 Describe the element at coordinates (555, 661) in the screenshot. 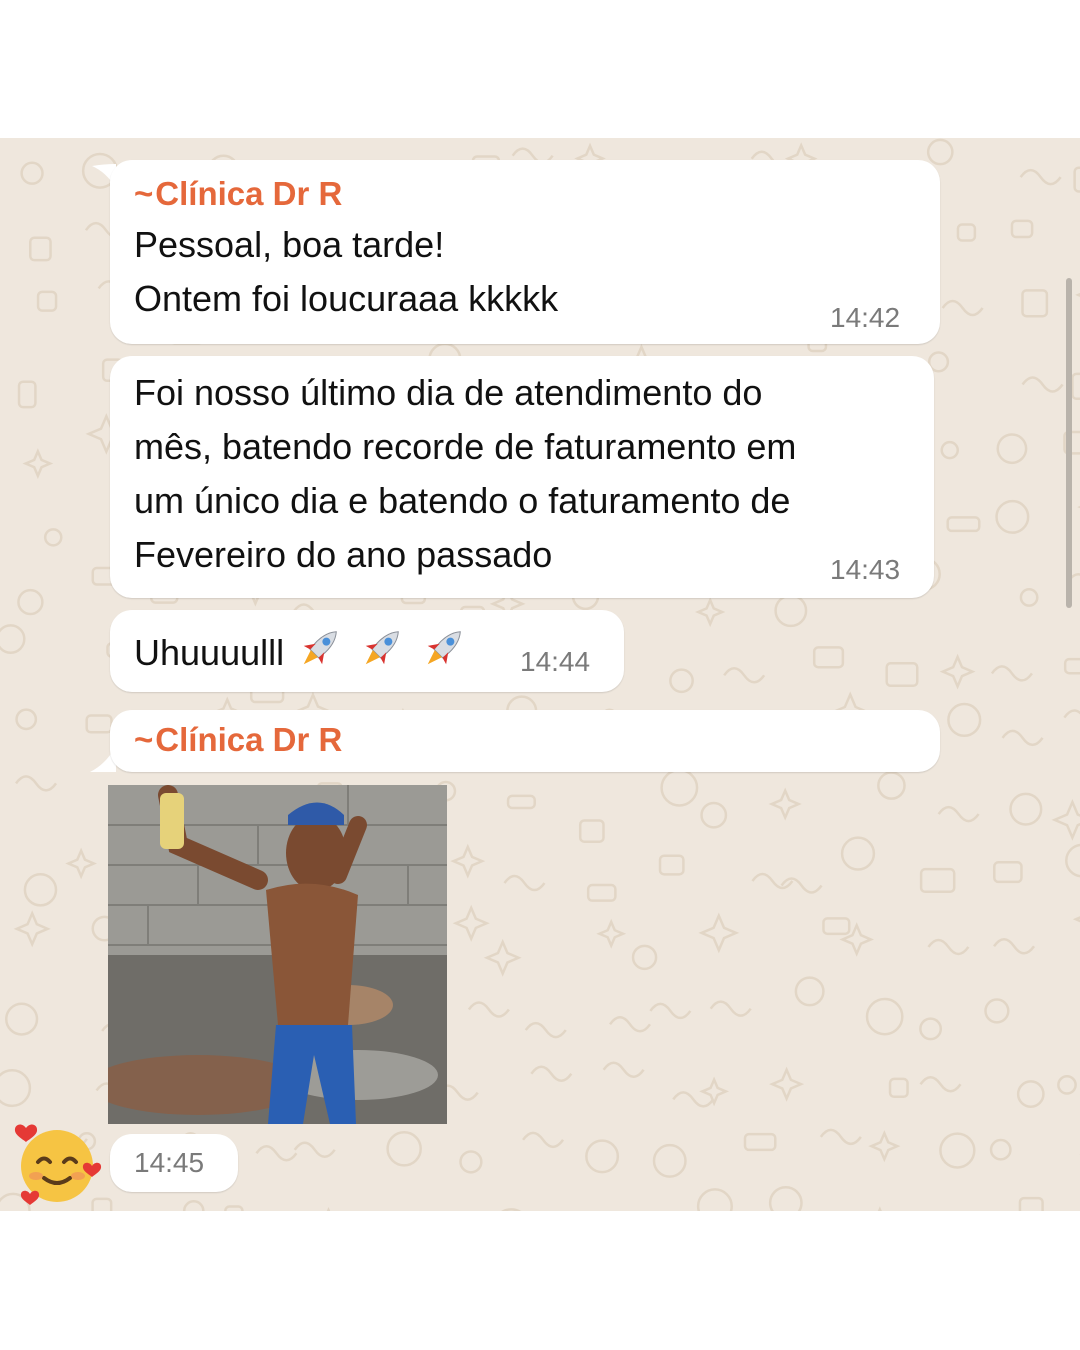

I see `message-time: 14:44` at that location.